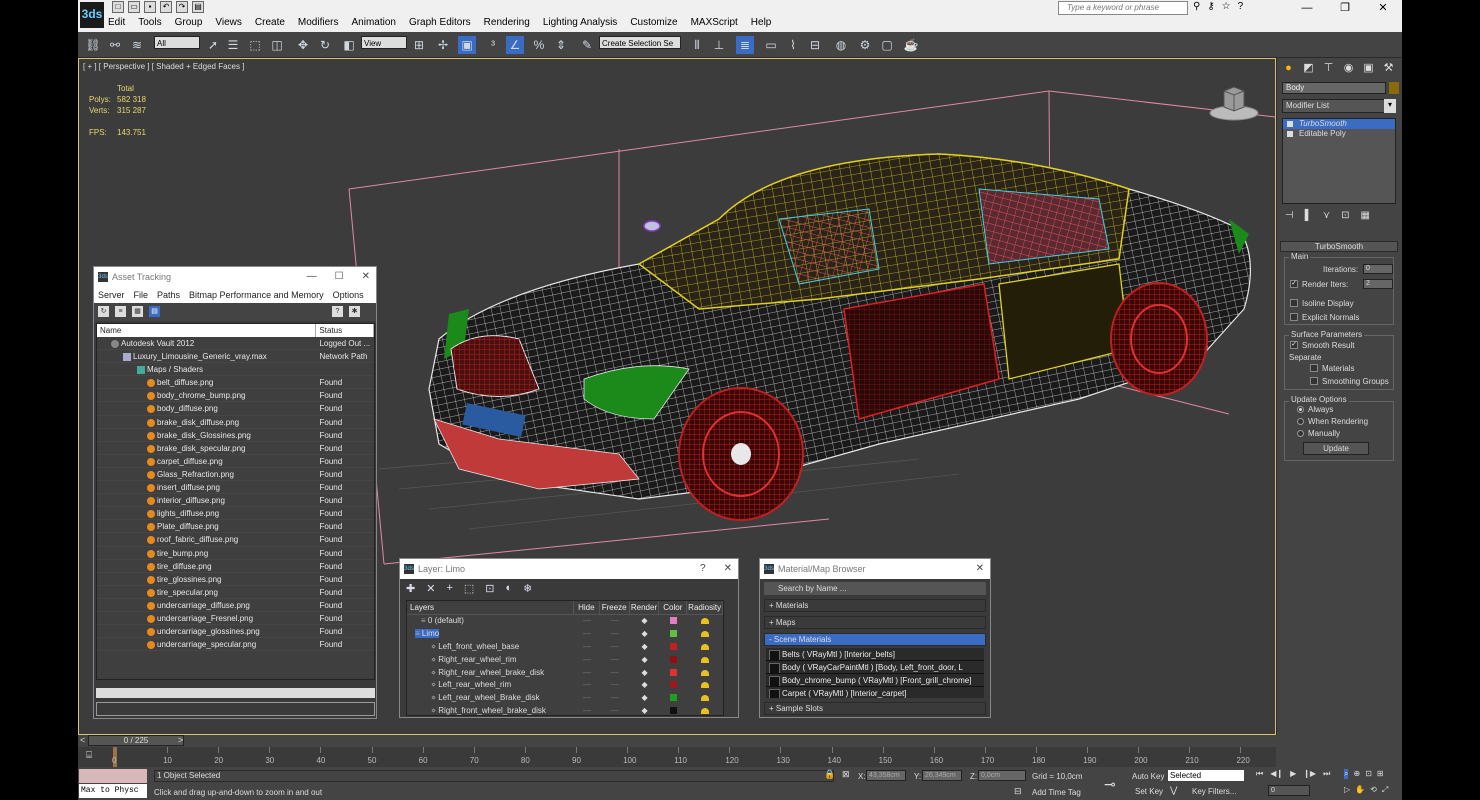 The height and width of the screenshot is (800, 1480). What do you see at coordinates (430, 588) in the screenshot?
I see `delete-layer-icon: ✕` at bounding box center [430, 588].